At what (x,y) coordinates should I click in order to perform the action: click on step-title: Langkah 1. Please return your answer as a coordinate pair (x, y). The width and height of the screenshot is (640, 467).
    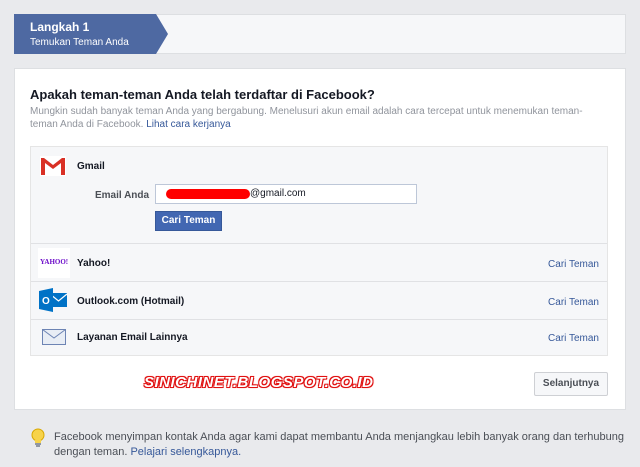
    Looking at the image, I should click on (60, 27).